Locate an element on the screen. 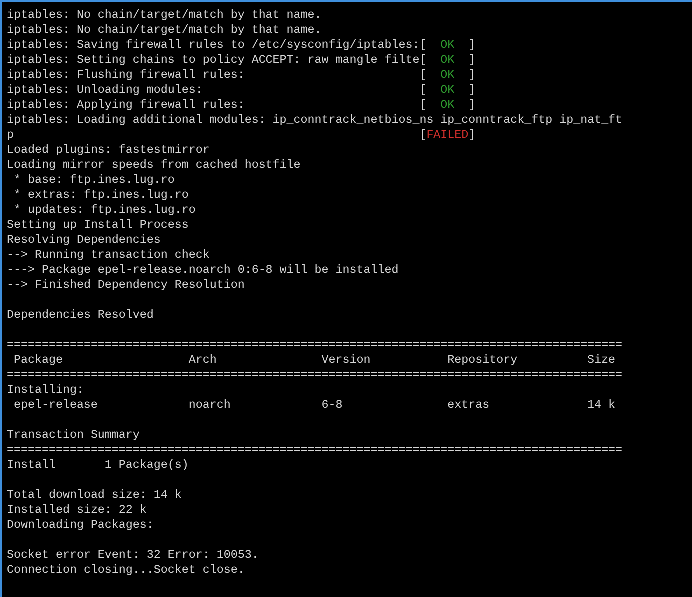 Image resolution: width=692 pixels, height=597 pixels. table-cell: 14 k is located at coordinates (602, 405).